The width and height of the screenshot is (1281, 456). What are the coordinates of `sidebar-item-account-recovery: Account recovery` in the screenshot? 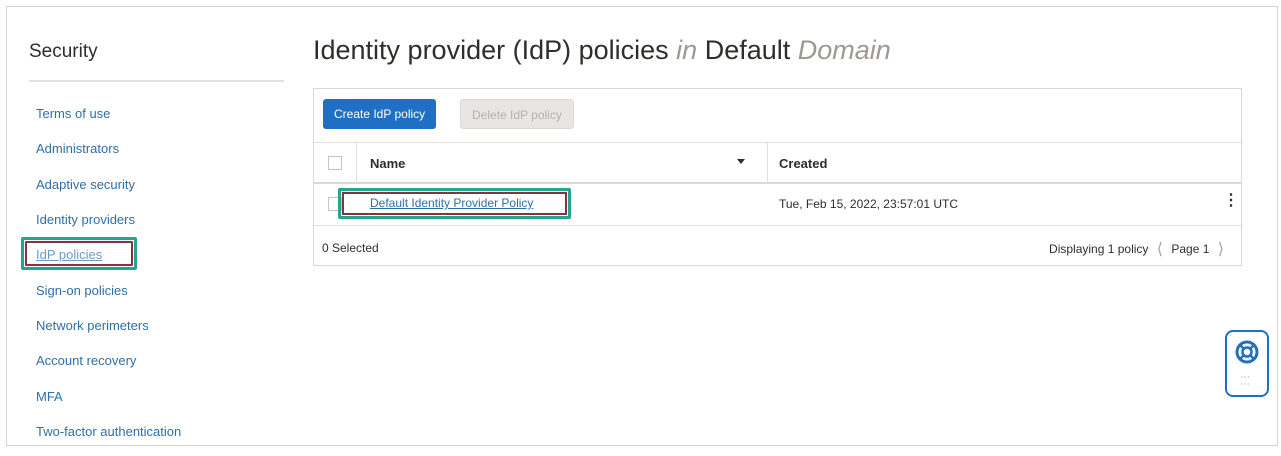 It's located at (86, 360).